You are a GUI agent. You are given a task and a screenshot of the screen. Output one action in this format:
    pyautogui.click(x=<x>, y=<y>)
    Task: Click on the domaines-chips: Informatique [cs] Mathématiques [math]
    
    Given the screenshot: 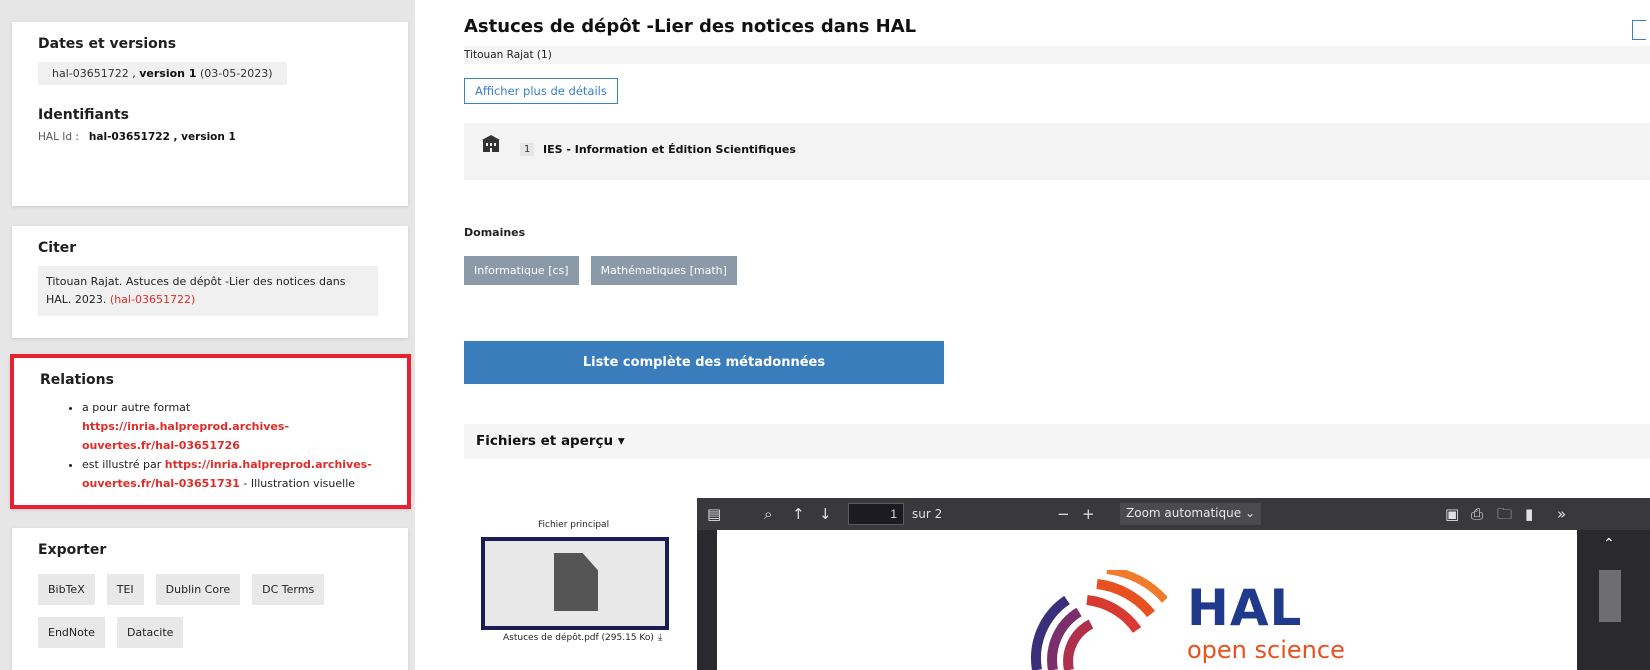 What is the action you would take?
    pyautogui.click(x=600, y=270)
    